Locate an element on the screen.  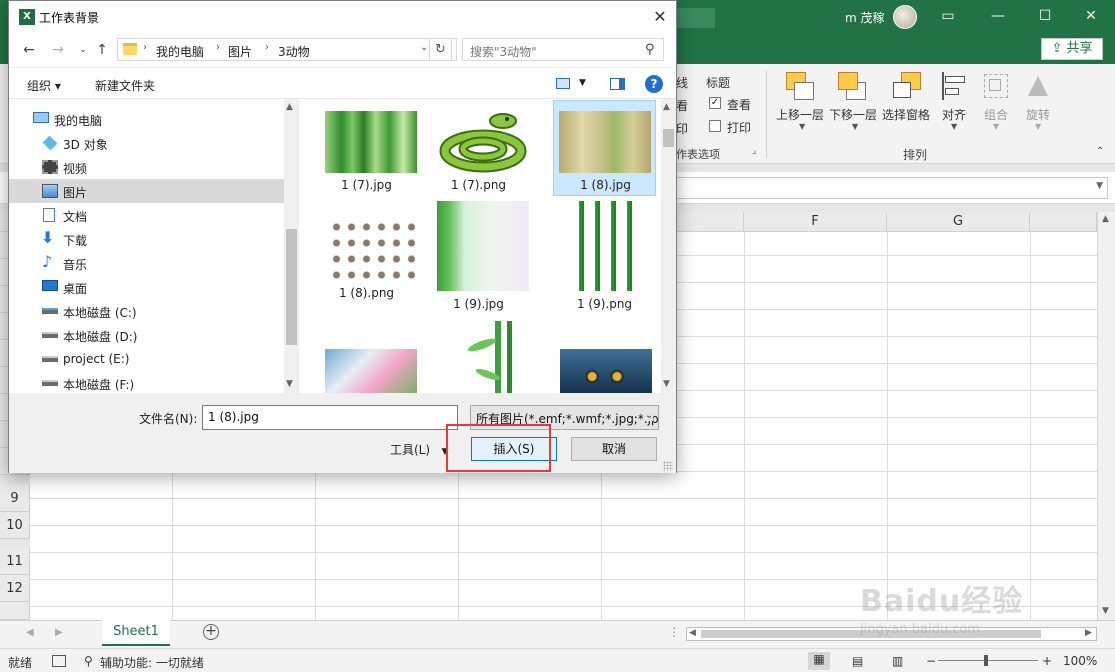
tree-item-my-computer: 我的电脑 is located at coordinates (146, 119).